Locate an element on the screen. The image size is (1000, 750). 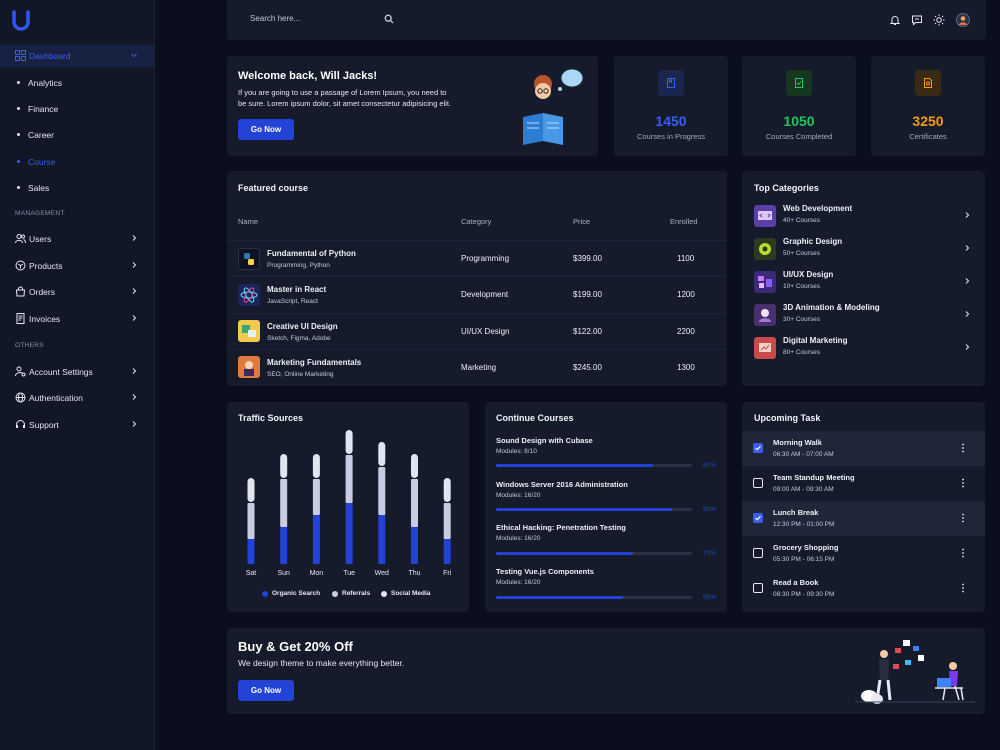
course-price: $199.00 is located at coordinates (587, 294).